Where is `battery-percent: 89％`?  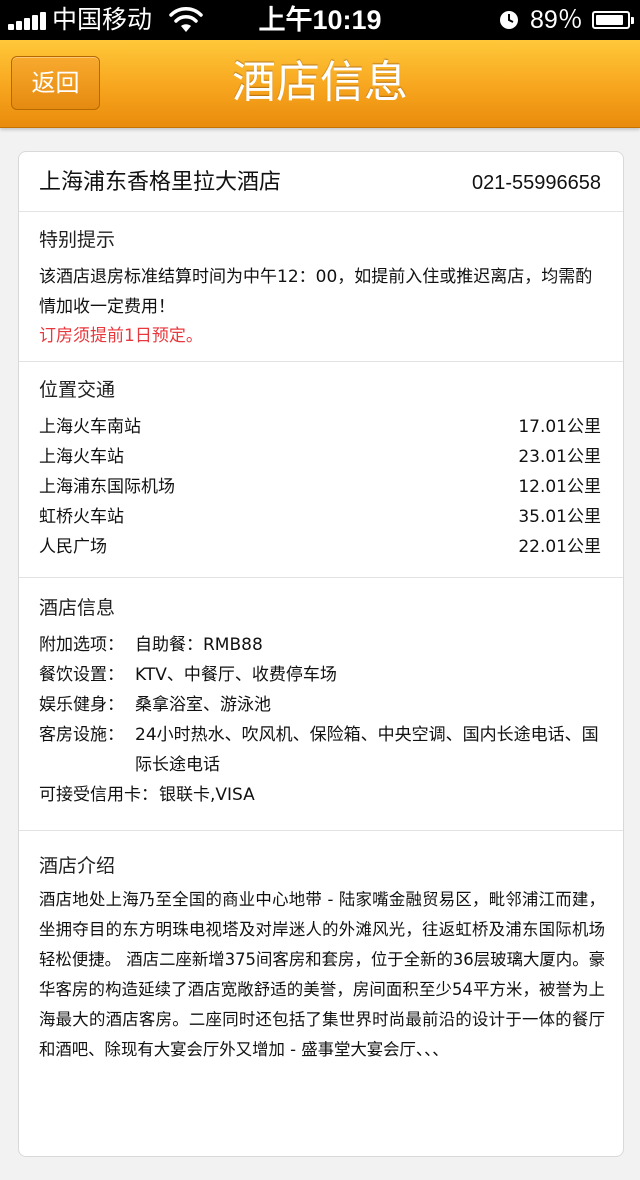
battery-percent: 89％ is located at coordinates (556, 20).